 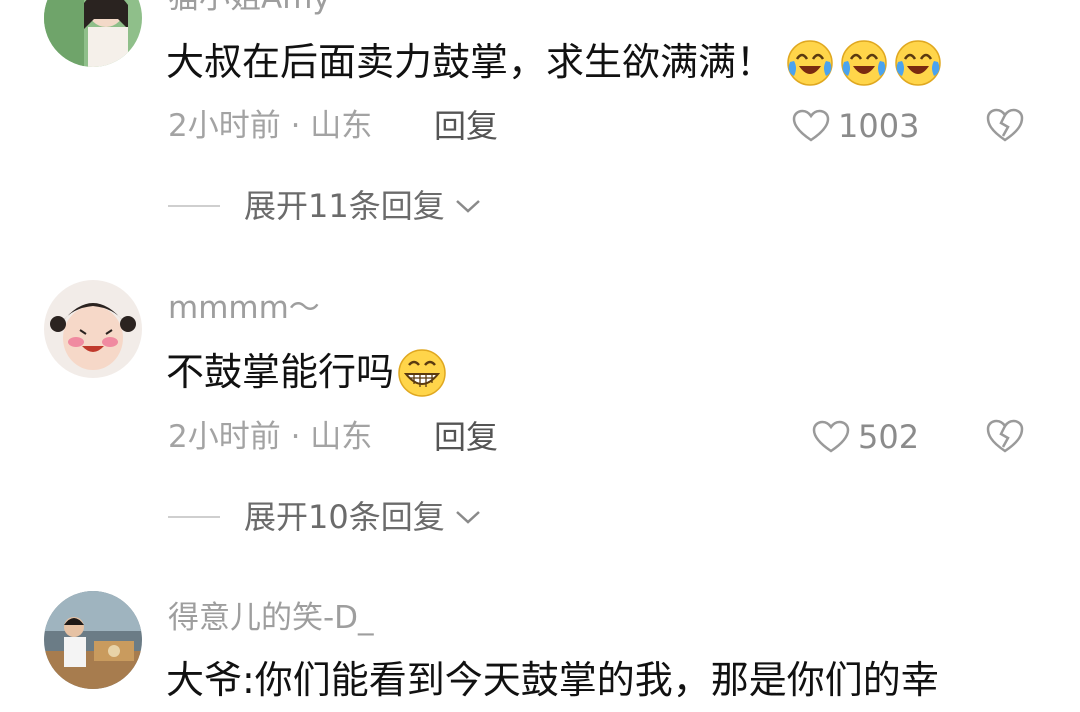 I want to click on like-button: 502, so click(x=865, y=437).